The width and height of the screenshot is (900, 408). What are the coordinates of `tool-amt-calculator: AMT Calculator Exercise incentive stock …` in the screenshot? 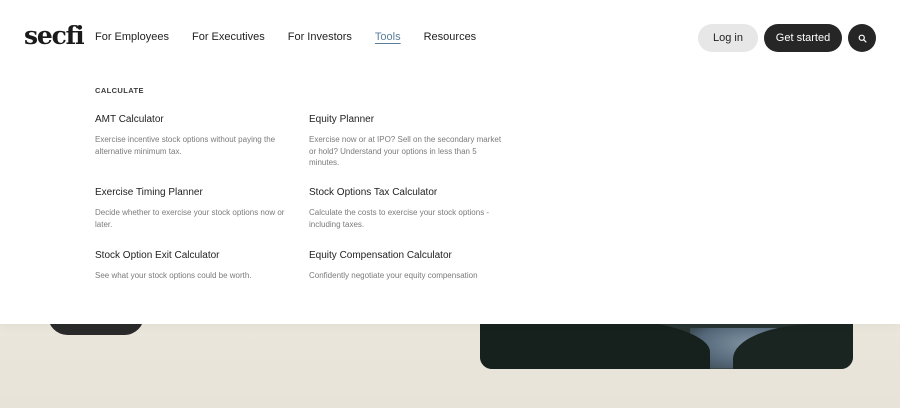 It's located at (195, 135).